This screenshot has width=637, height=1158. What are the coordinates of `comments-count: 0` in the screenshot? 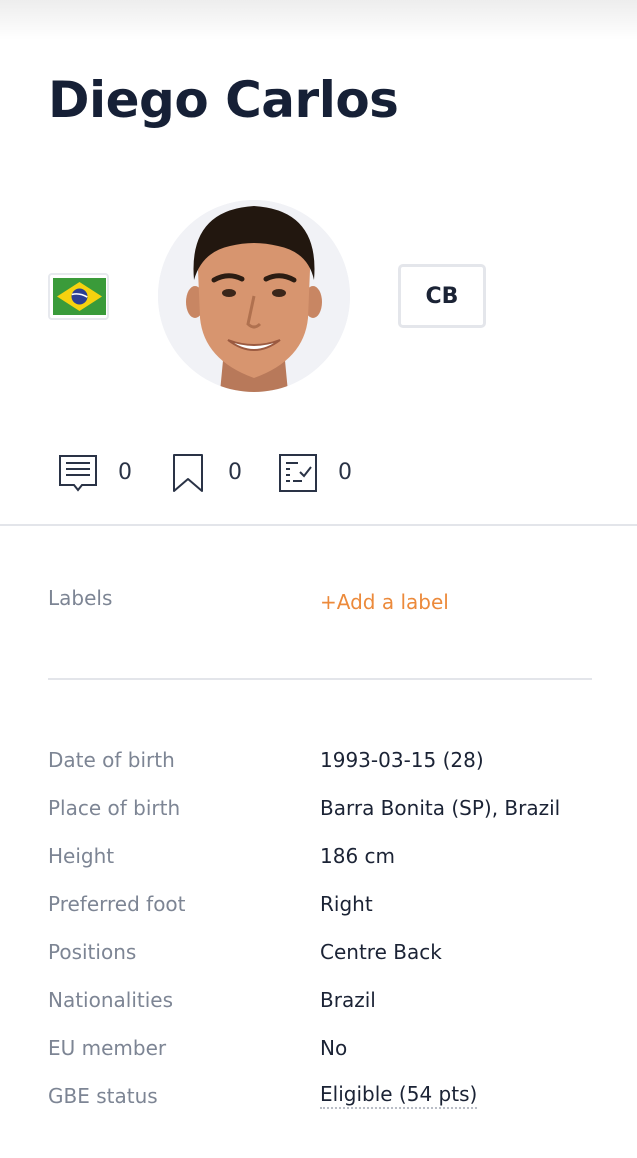 It's located at (125, 472).